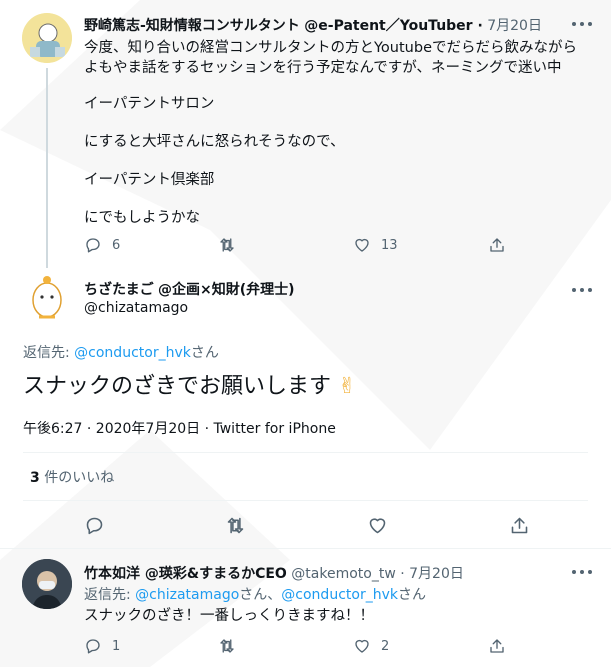 Image resolution: width=611 pixels, height=667 pixels. What do you see at coordinates (260, 595) in the screenshot?
I see `reply-mid: さん、` at bounding box center [260, 595].